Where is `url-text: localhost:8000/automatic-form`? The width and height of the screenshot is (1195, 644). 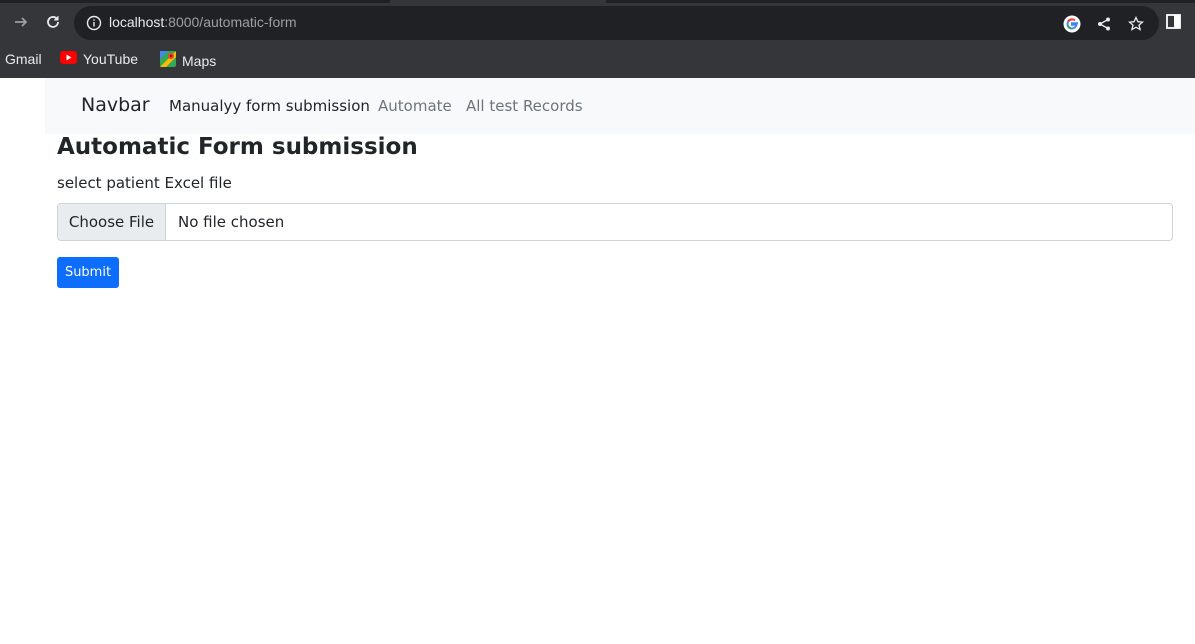
url-text: localhost:8000/automatic-form is located at coordinates (203, 22).